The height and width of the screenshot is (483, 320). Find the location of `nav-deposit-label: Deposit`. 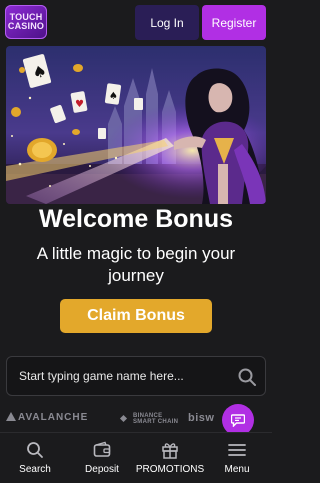

nav-deposit-label: Deposit is located at coordinates (102, 469).